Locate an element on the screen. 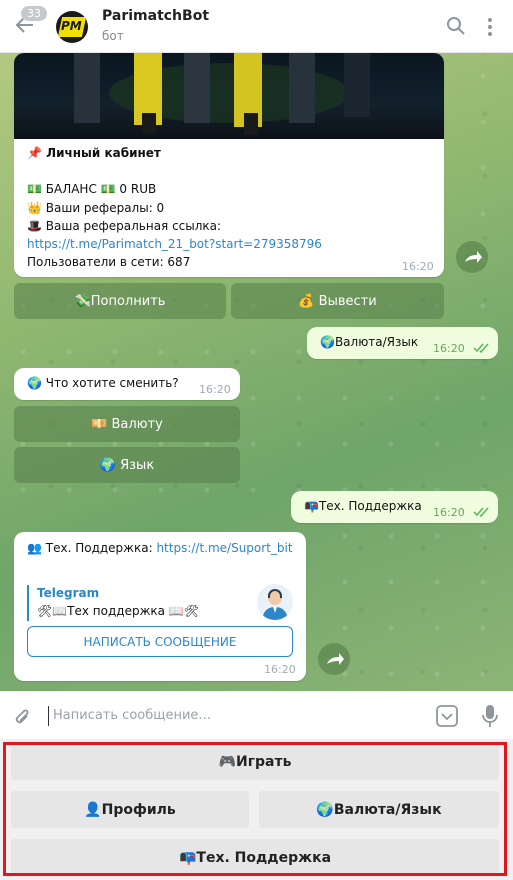  card-referrals: 👑 Ваши рефералы: 0 is located at coordinates (96, 208).